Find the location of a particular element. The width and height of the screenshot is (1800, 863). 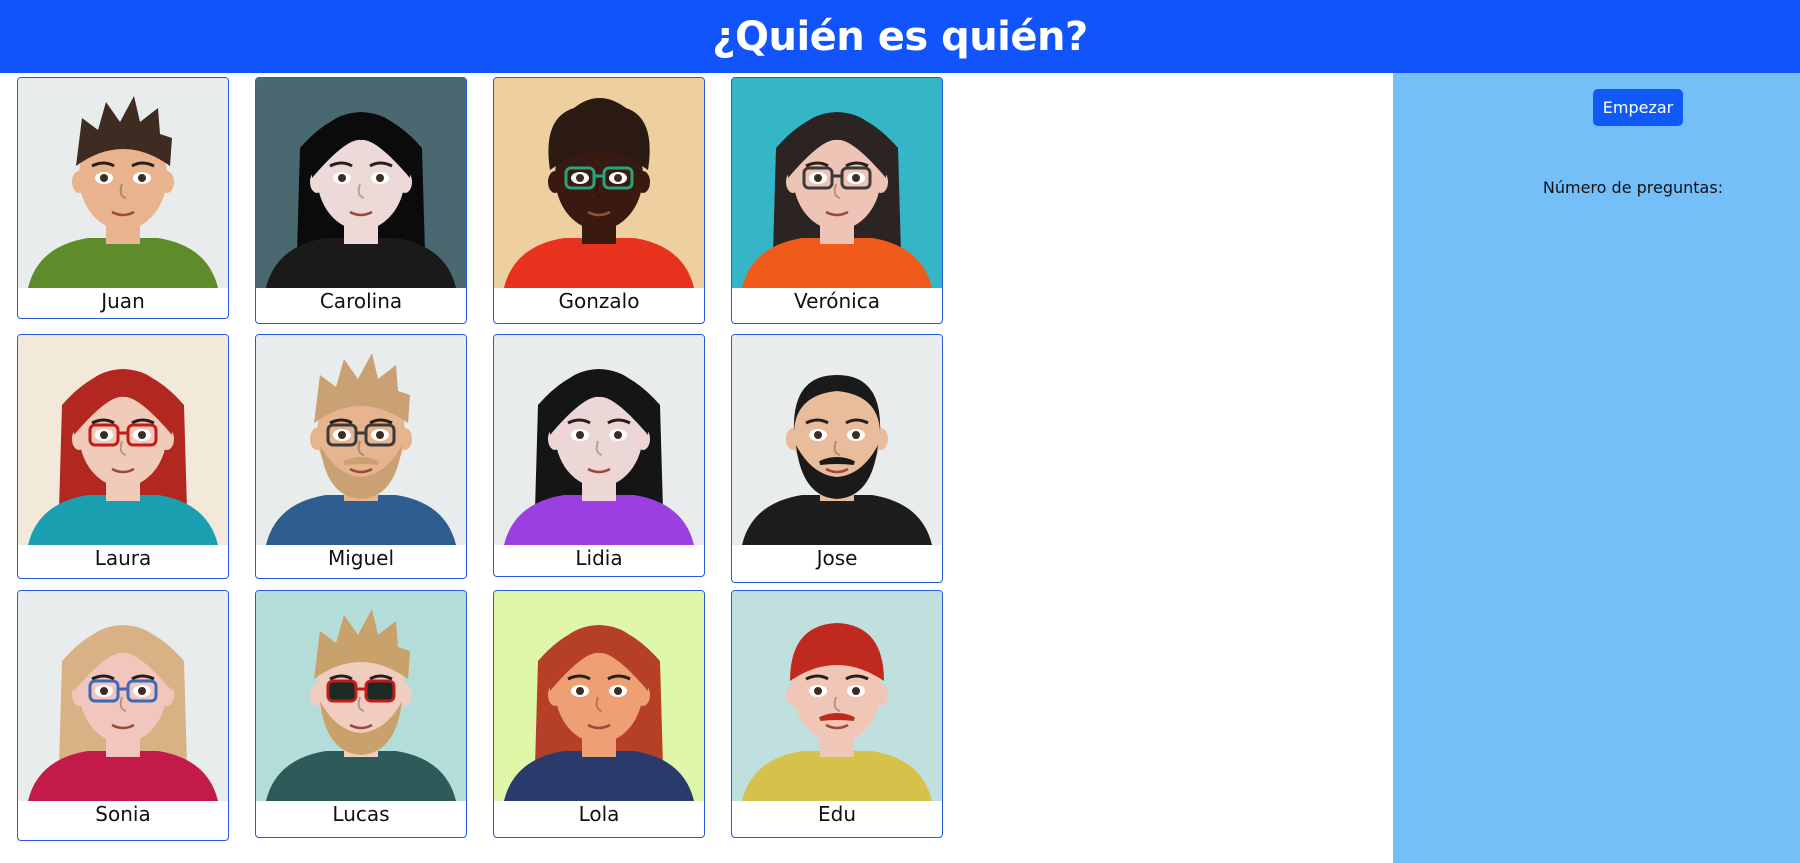

character-card: Juan is located at coordinates (123, 198).